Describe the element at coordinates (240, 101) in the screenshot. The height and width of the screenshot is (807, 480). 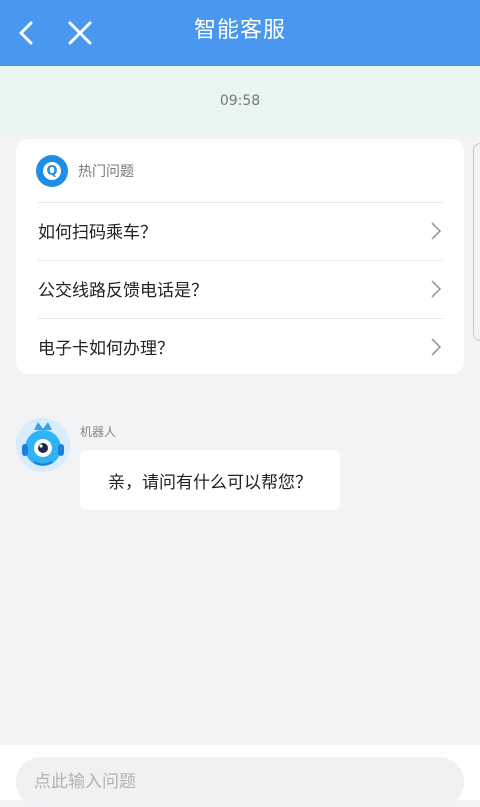
I see `message-timestamp: 09:58` at that location.